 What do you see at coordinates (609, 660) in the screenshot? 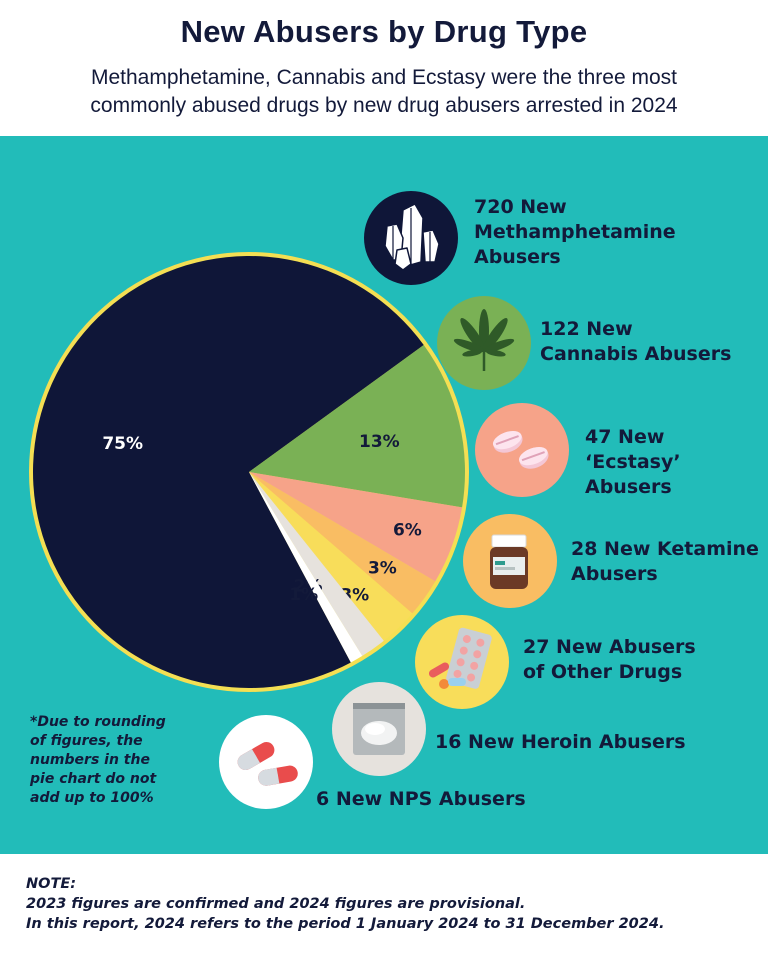
I see `legend-other-drugs: 27 New Abusers of Other Drugs` at bounding box center [609, 660].